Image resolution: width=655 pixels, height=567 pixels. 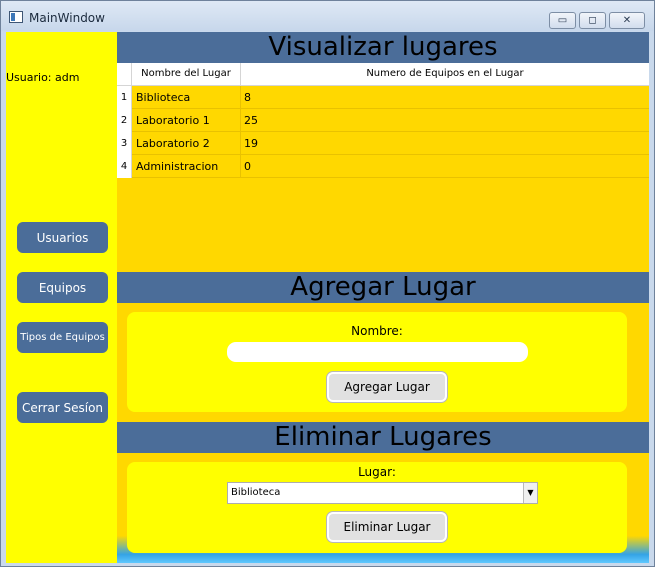 What do you see at coordinates (124, 120) in the screenshot?
I see `row-number: 2` at bounding box center [124, 120].